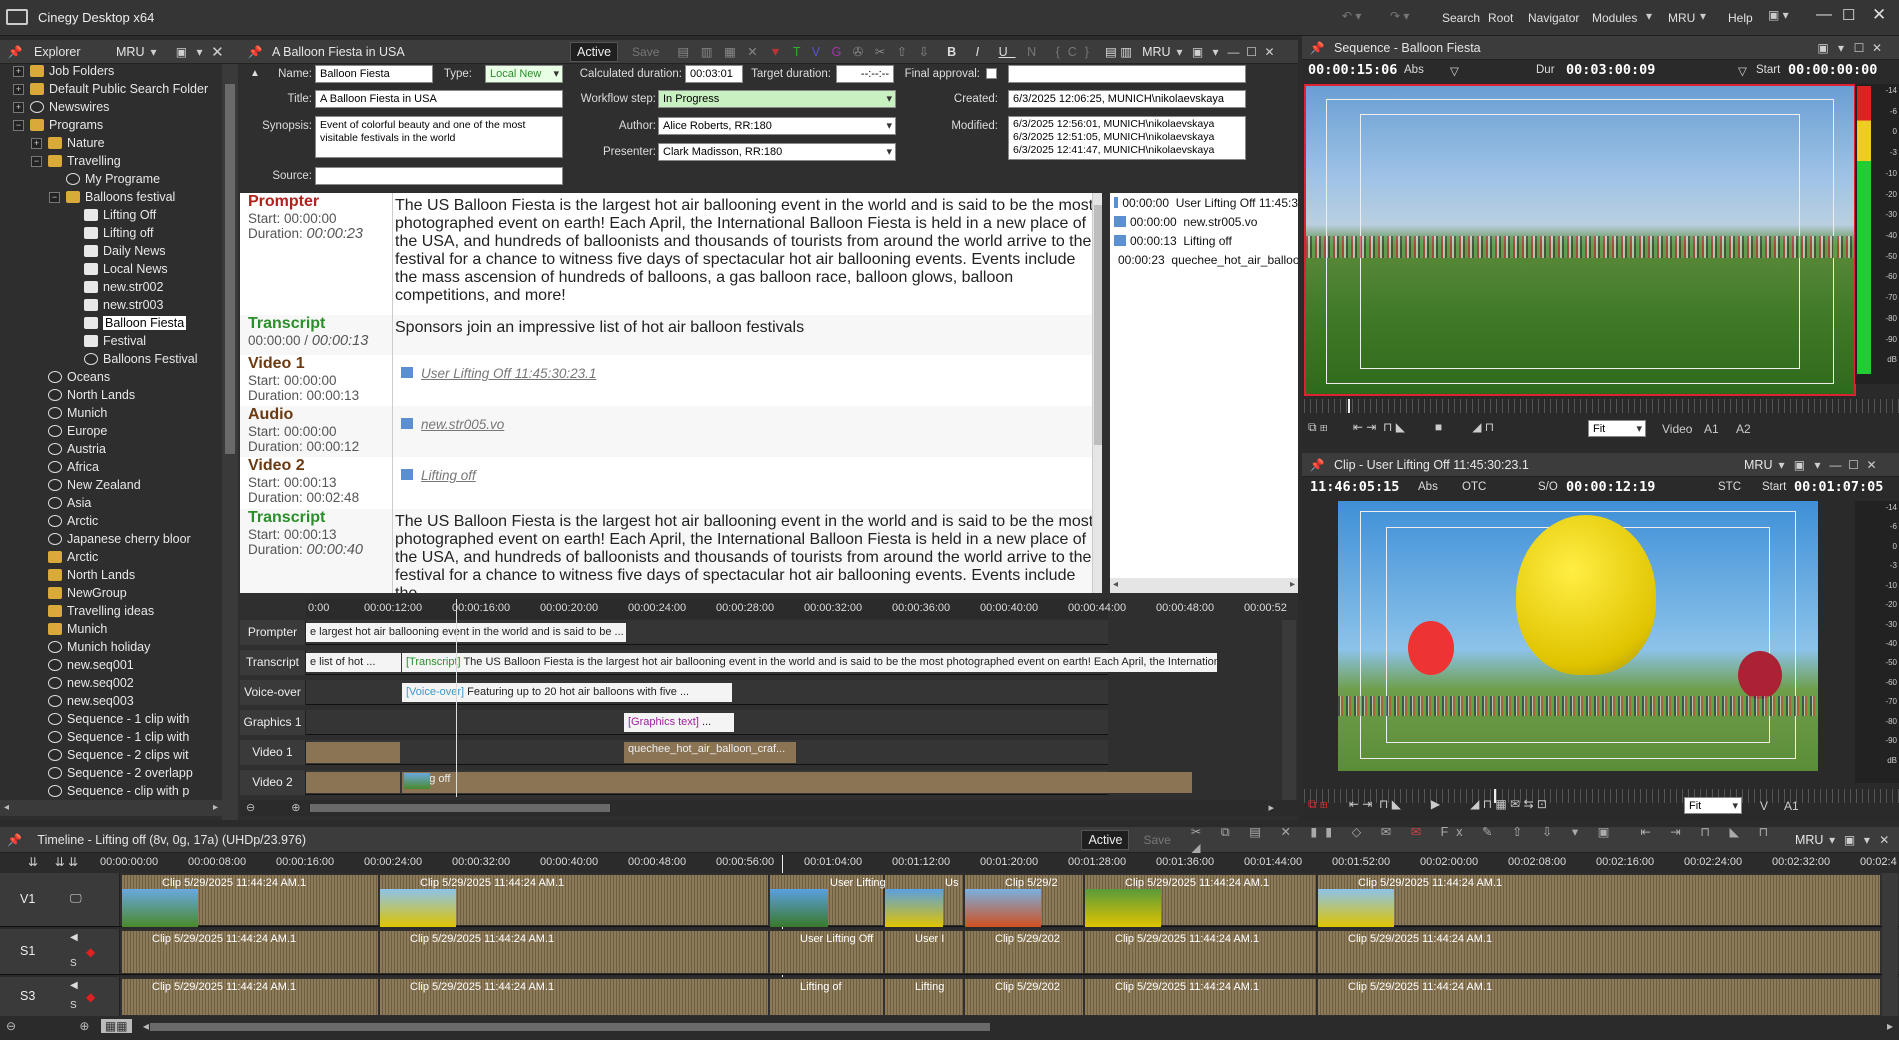  I want to click on reference-item: 00:00:23 quechee_hot_air_balloo, so click(1204, 259).